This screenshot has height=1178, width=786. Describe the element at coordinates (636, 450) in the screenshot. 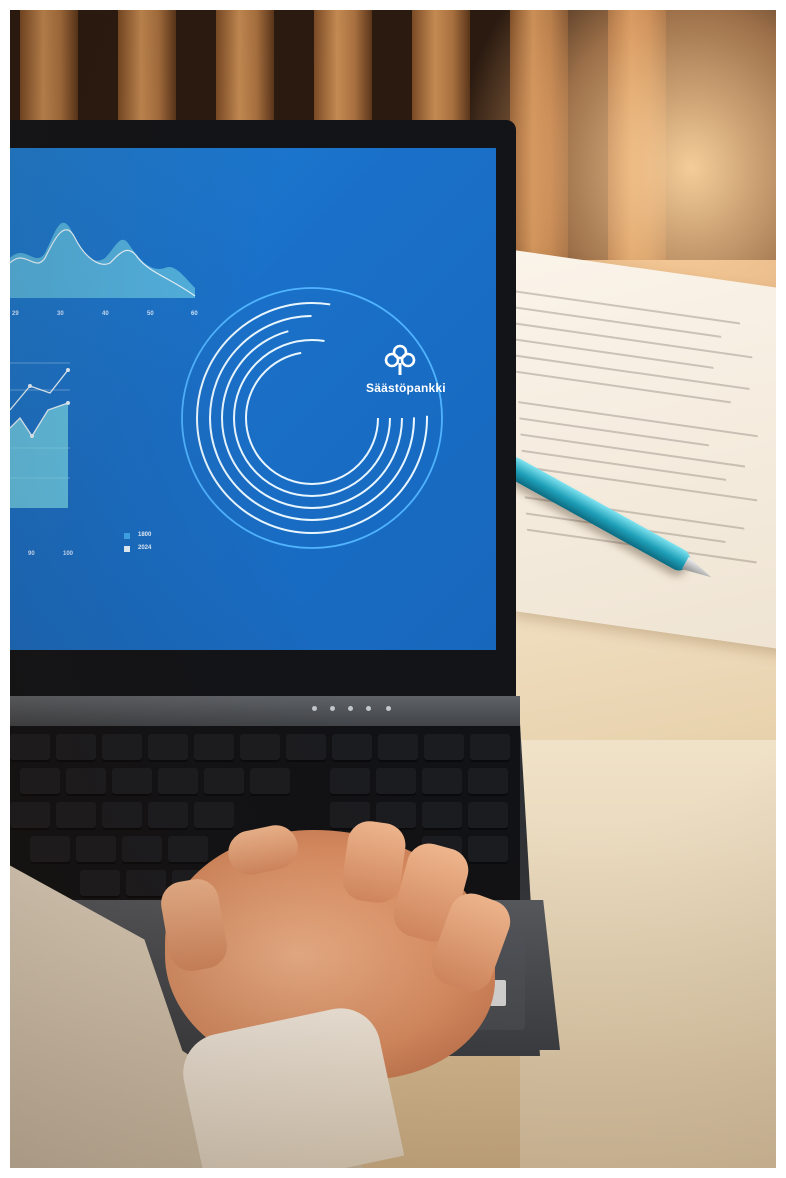

I see `paper-document` at that location.